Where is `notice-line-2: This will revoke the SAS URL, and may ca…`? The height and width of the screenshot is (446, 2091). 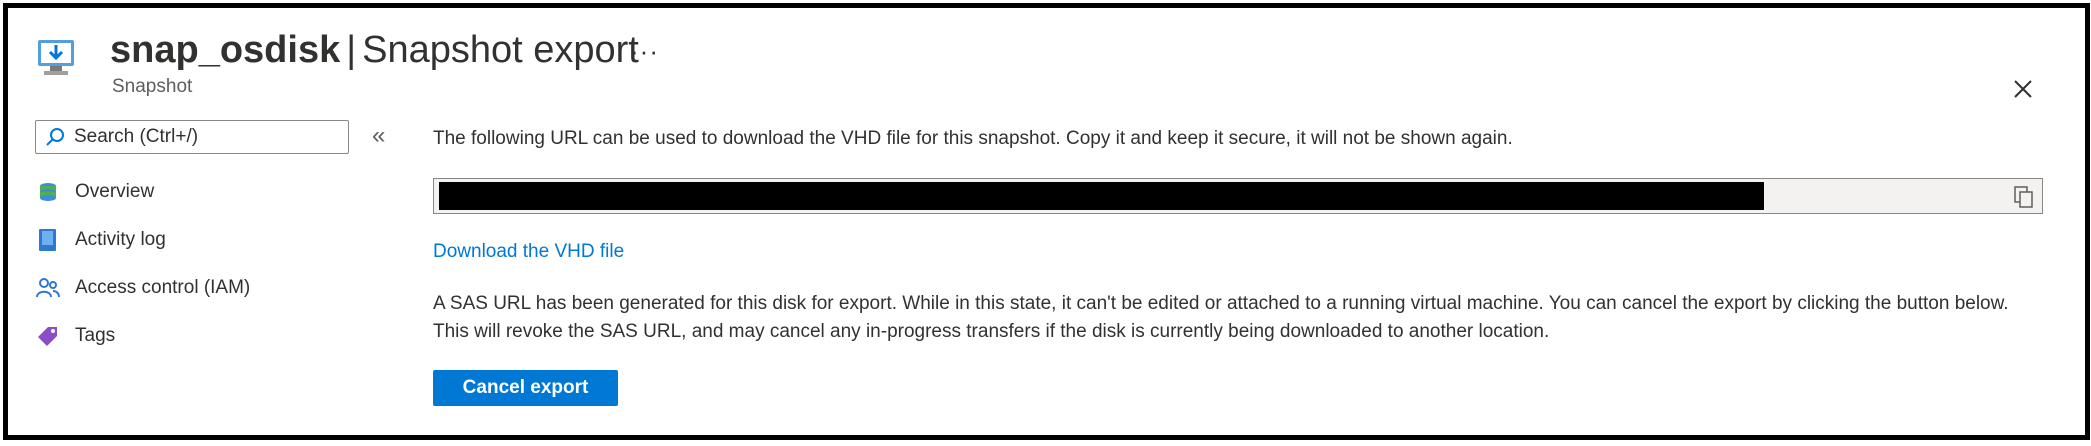 notice-line-2: This will revoke the SAS URL, and may ca… is located at coordinates (991, 331).